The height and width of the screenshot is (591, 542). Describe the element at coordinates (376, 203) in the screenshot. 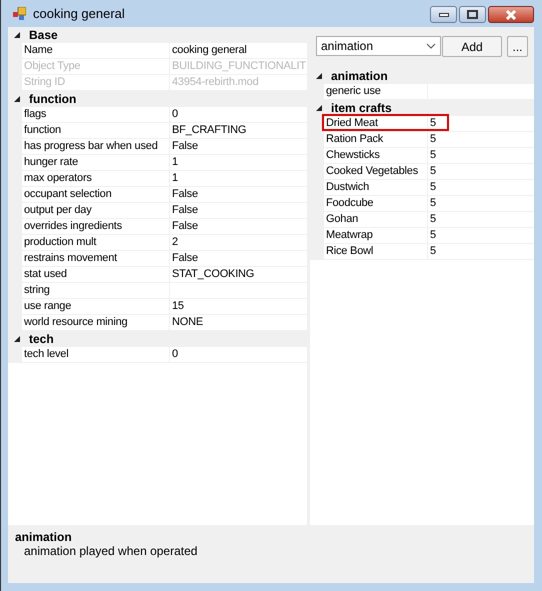

I see `property-name: Foodcube` at that location.